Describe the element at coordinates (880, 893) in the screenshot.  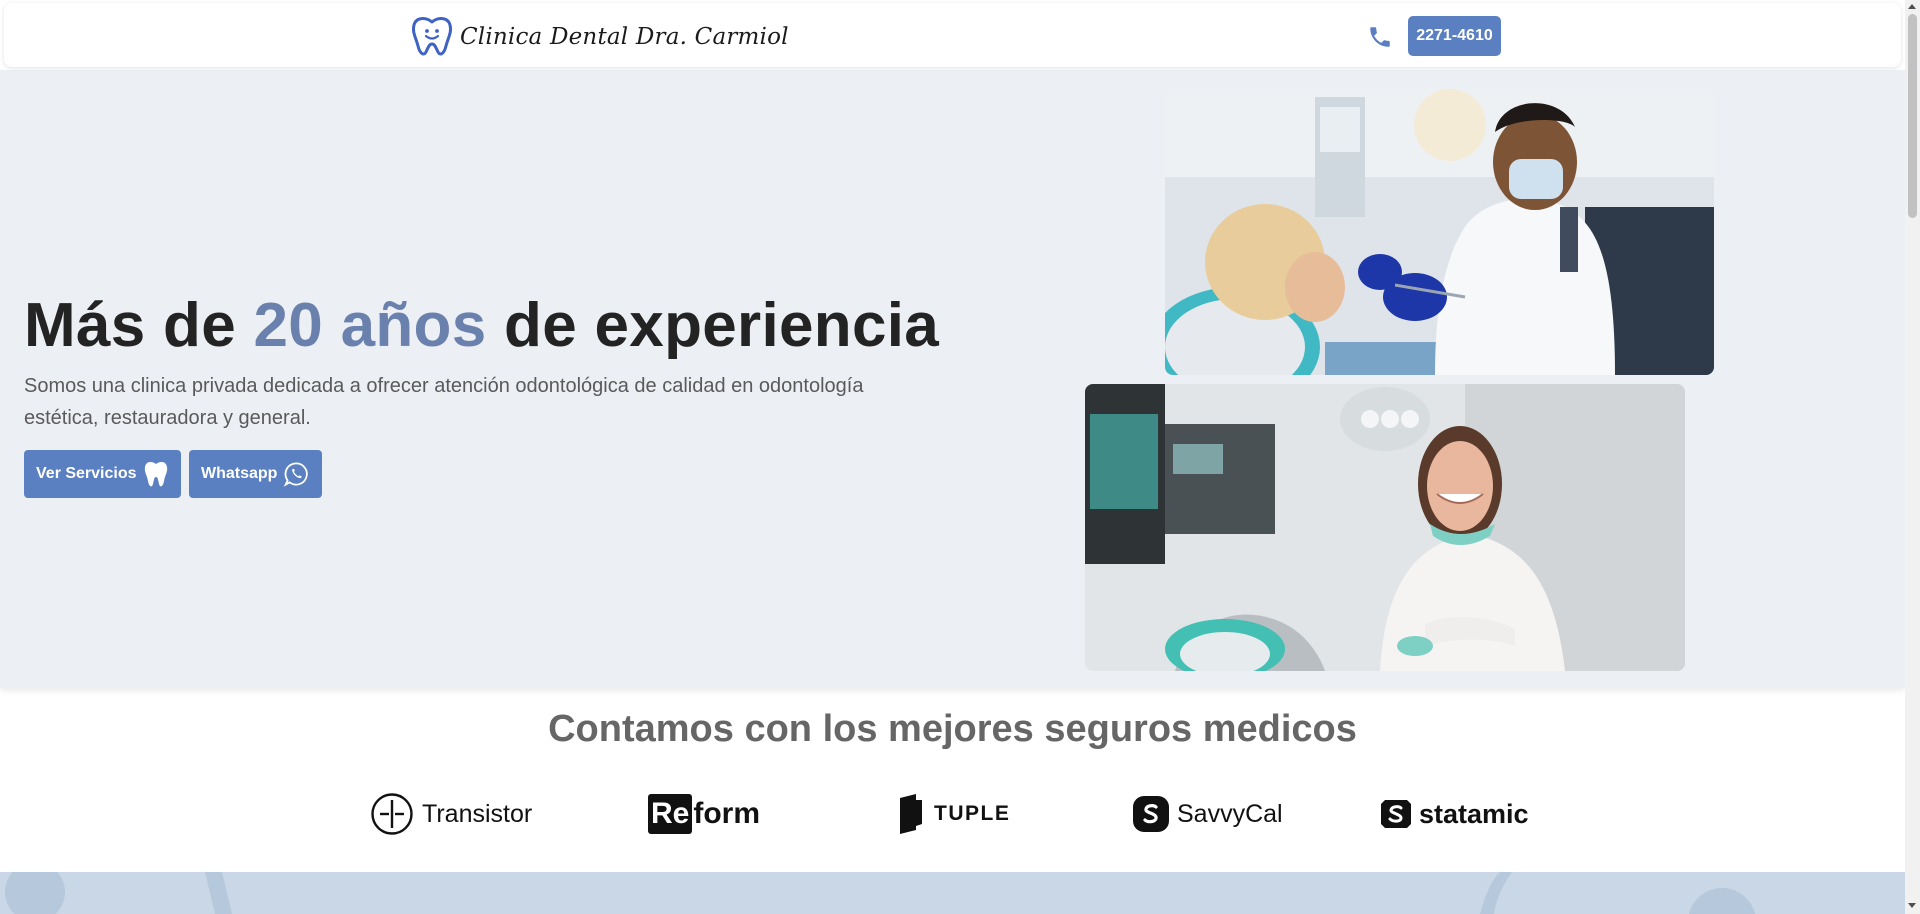
I see `decorative-pattern` at that location.